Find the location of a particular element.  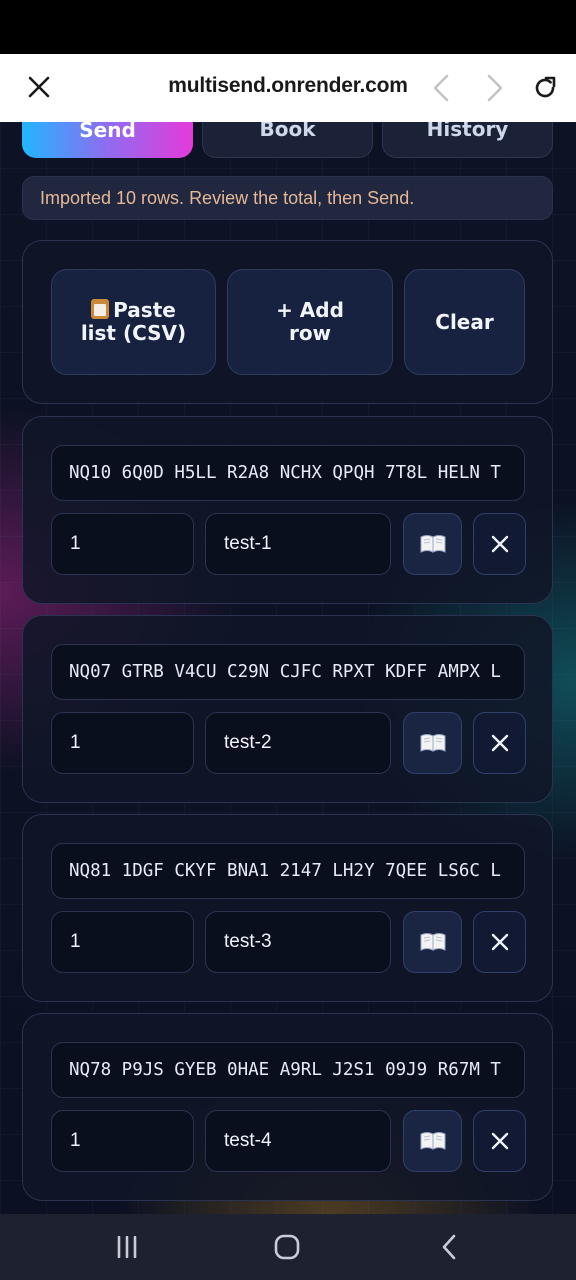

memo-input: test-2 is located at coordinates (298, 743).